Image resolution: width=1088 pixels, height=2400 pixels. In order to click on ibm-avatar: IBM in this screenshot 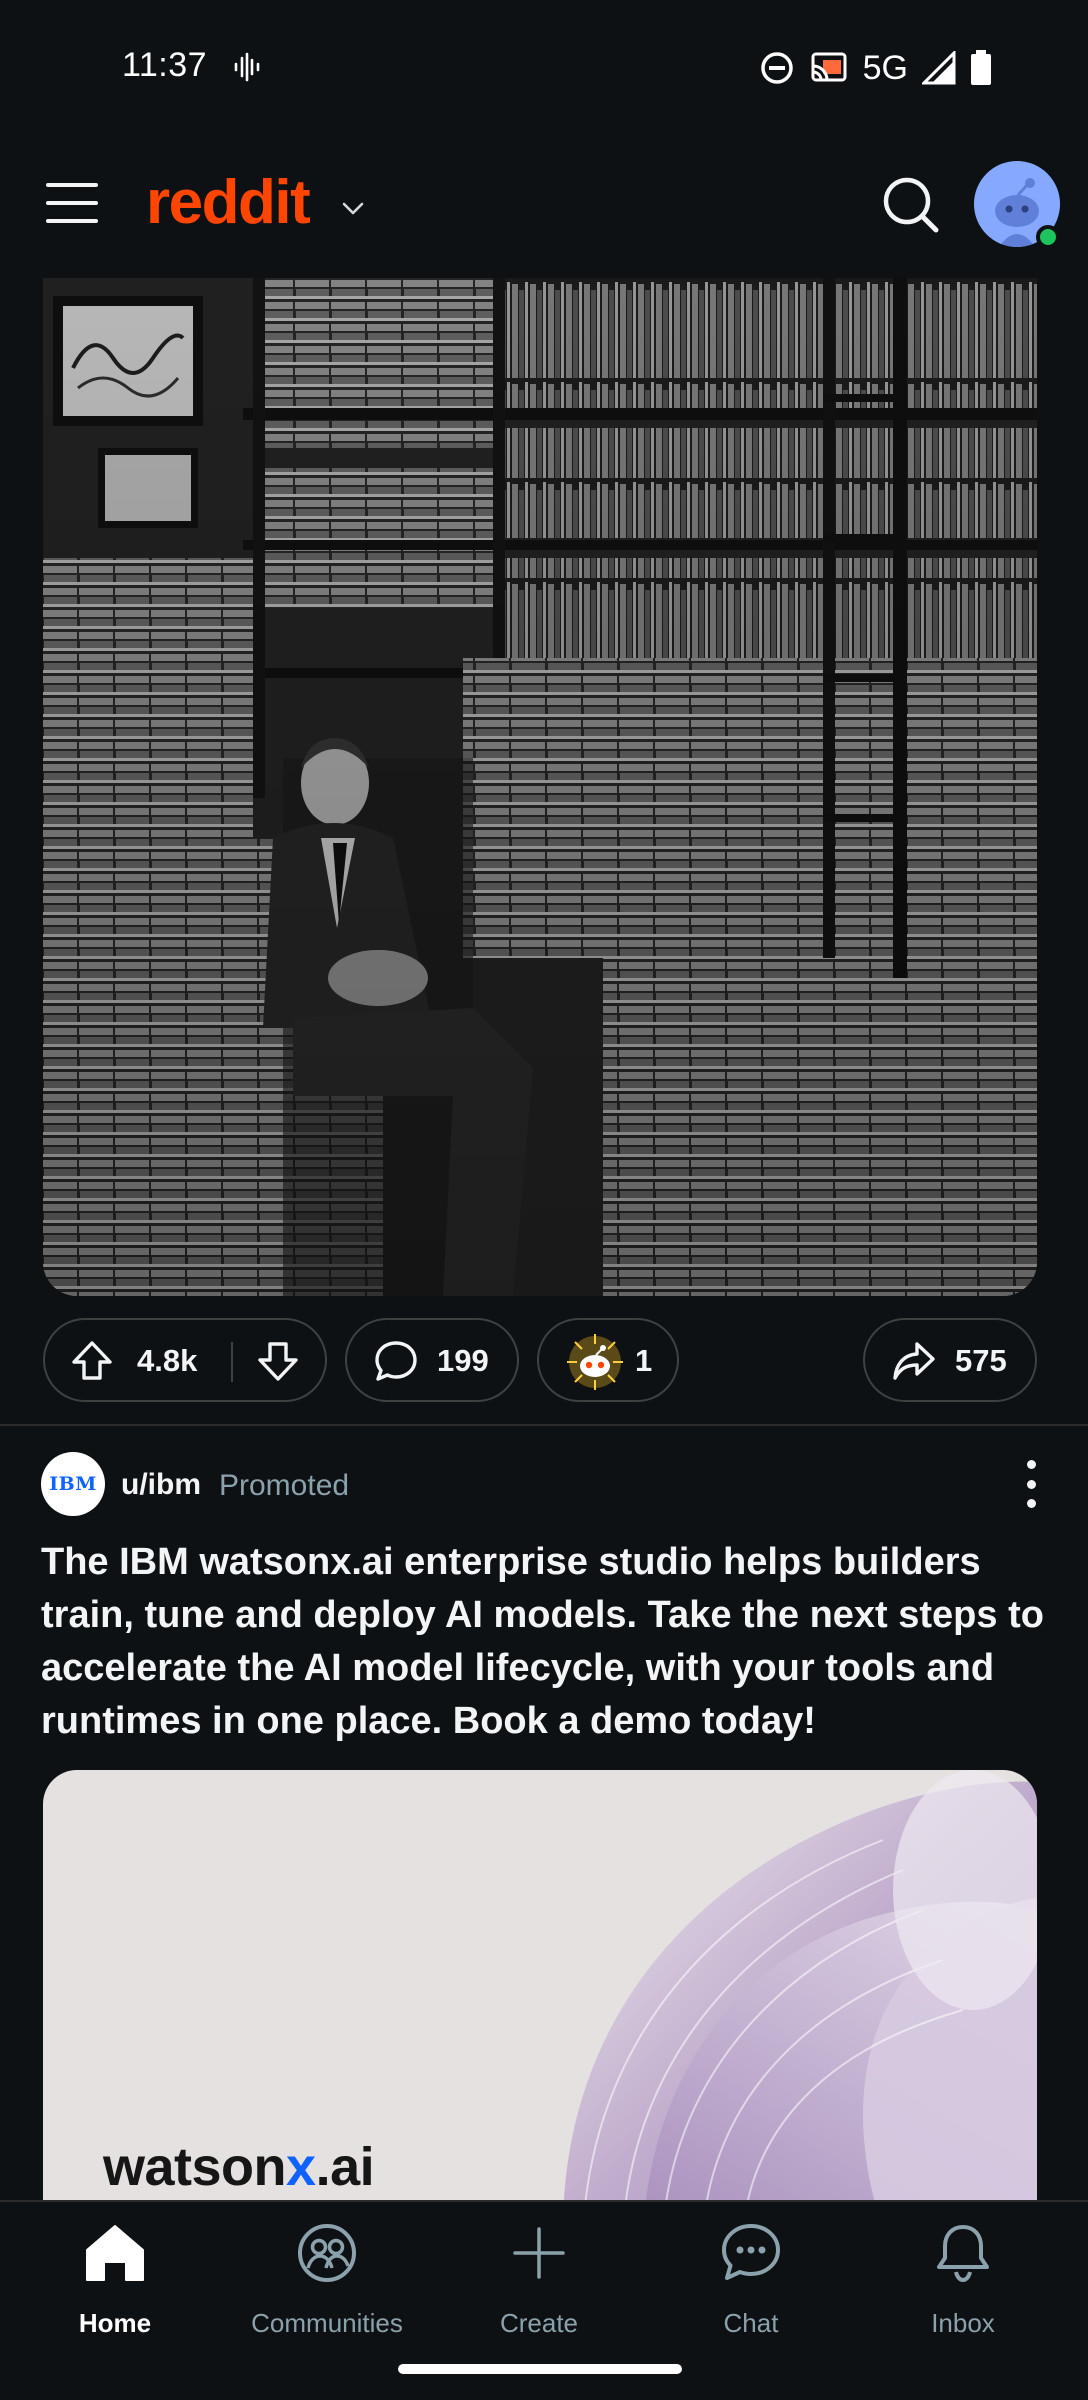, I will do `click(73, 1484)`.